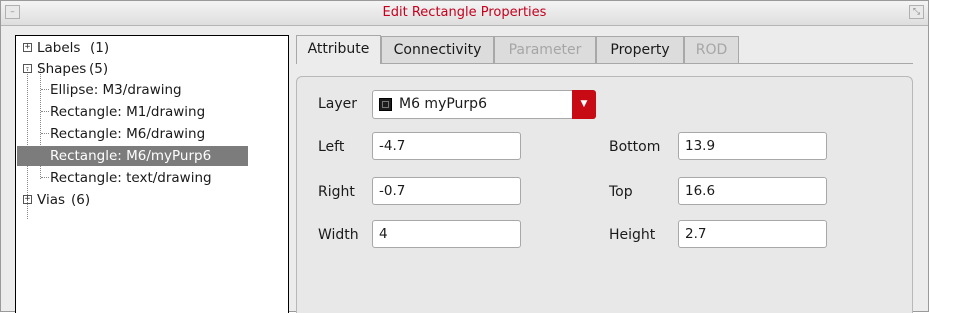  Describe the element at coordinates (916, 12) in the screenshot. I see `window-resize-icon: ⤡` at that location.